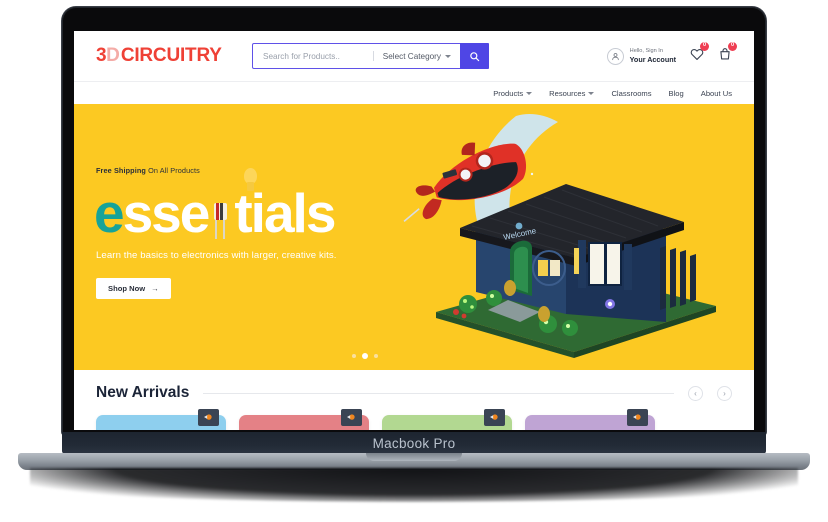 This screenshot has width=828, height=522. Describe the element at coordinates (567, 93) in the screenshot. I see `nav-label: Resources` at that location.